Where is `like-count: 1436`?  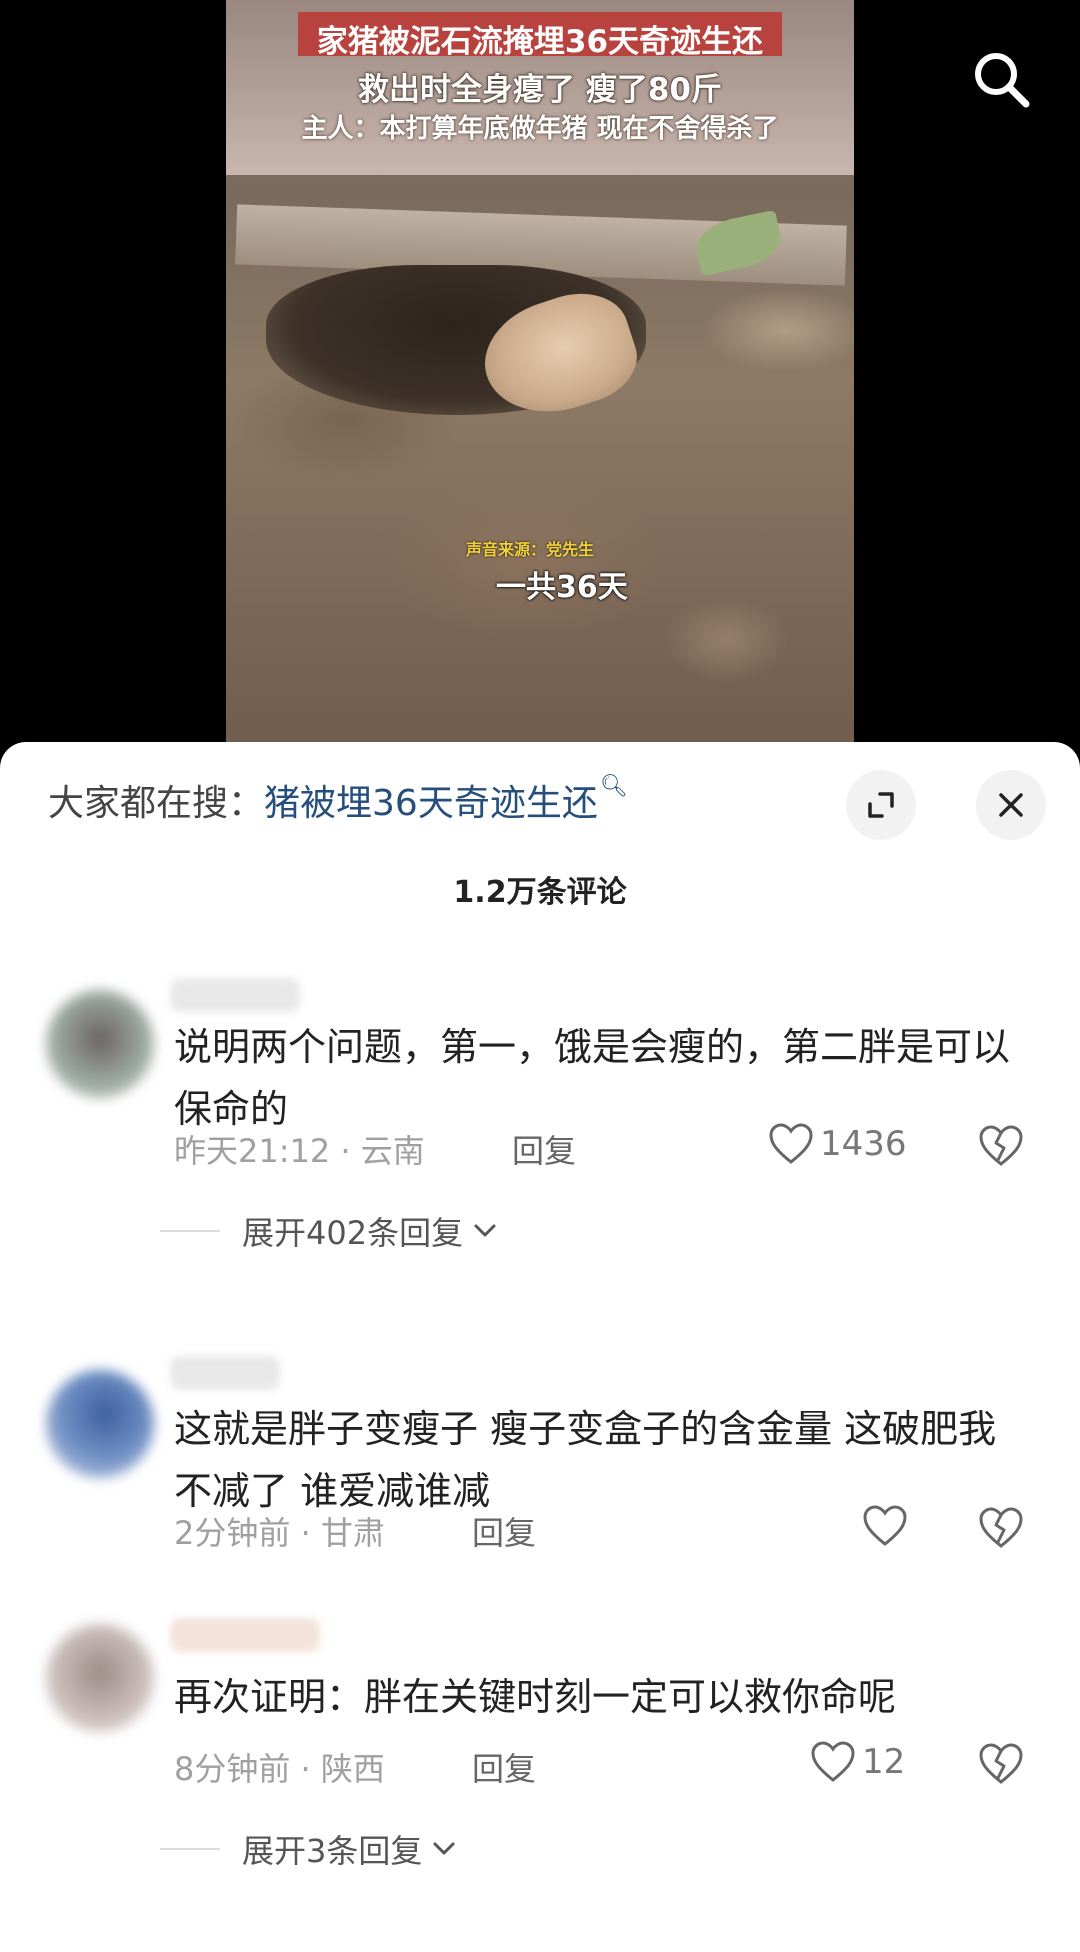 like-count: 1436 is located at coordinates (863, 1144).